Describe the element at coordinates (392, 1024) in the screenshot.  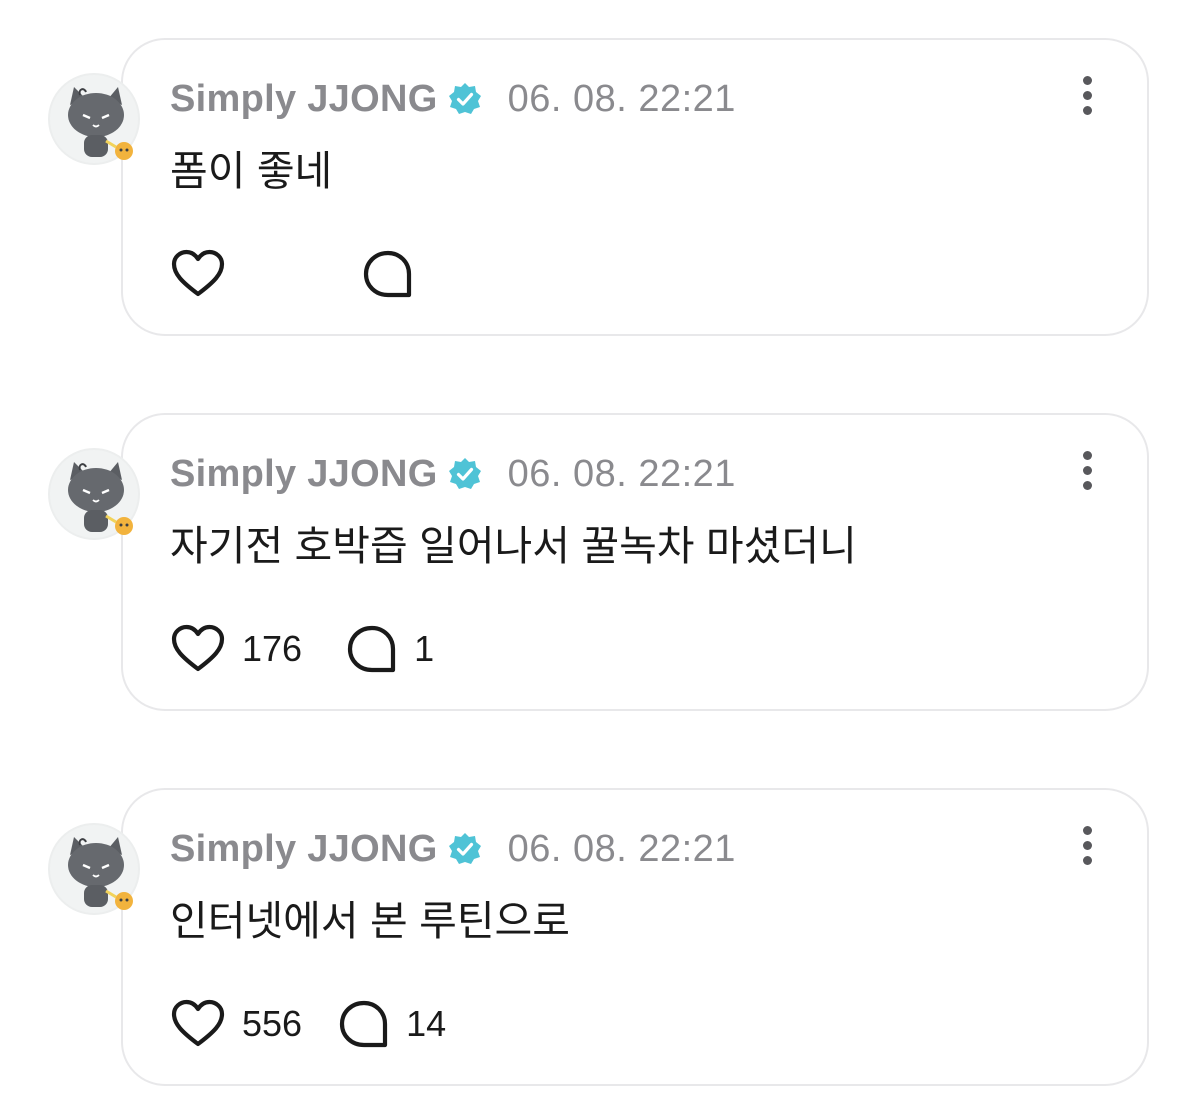
I see `reply-button: 14` at that location.